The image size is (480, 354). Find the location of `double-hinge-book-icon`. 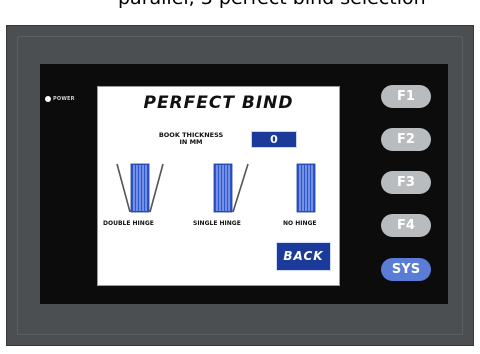

double-hinge-book-icon is located at coordinates (140, 188).